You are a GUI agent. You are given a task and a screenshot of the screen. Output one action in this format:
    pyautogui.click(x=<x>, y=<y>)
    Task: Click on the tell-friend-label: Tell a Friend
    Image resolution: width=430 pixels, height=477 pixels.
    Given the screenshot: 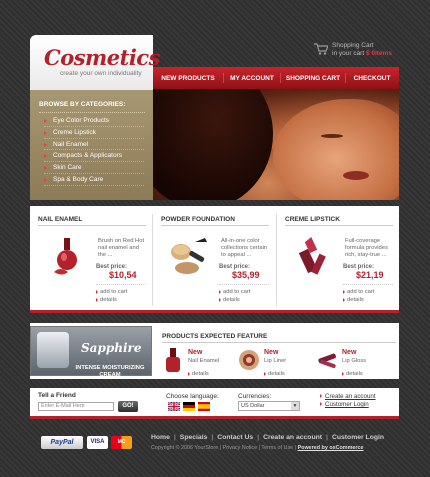 What is the action you would take?
    pyautogui.click(x=57, y=395)
    